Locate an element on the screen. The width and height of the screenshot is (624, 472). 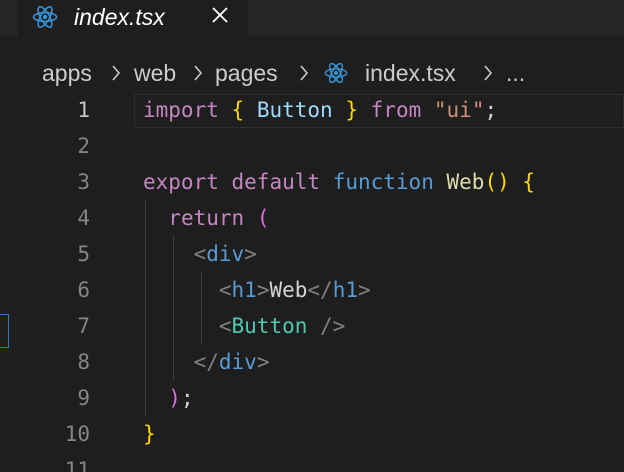
code-token: return is located at coordinates (206, 218).